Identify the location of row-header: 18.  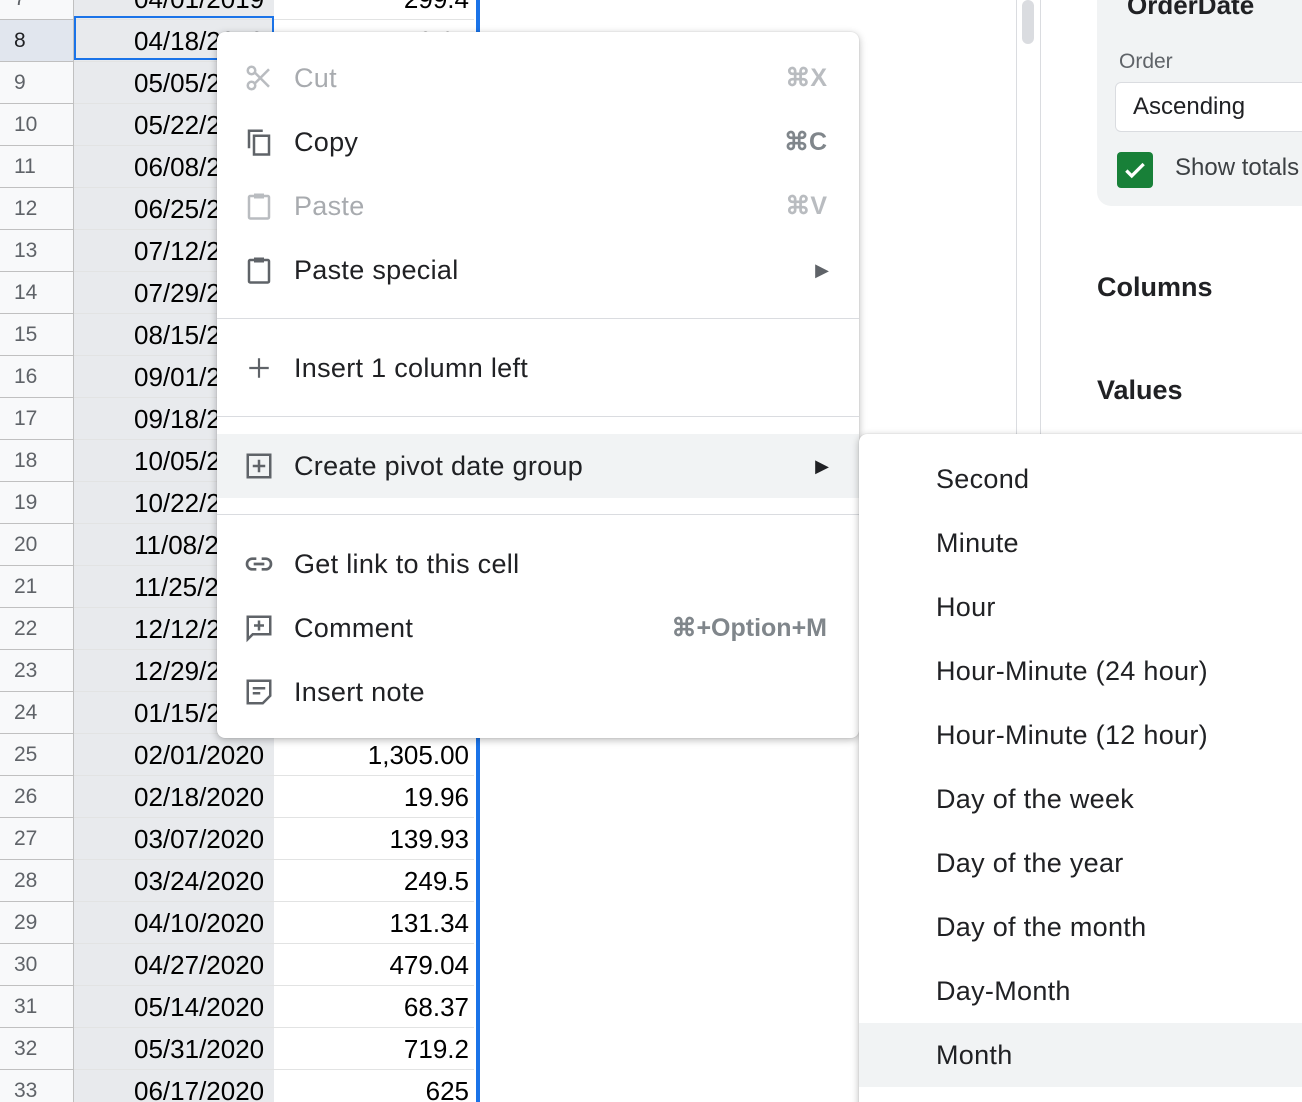
(36, 461).